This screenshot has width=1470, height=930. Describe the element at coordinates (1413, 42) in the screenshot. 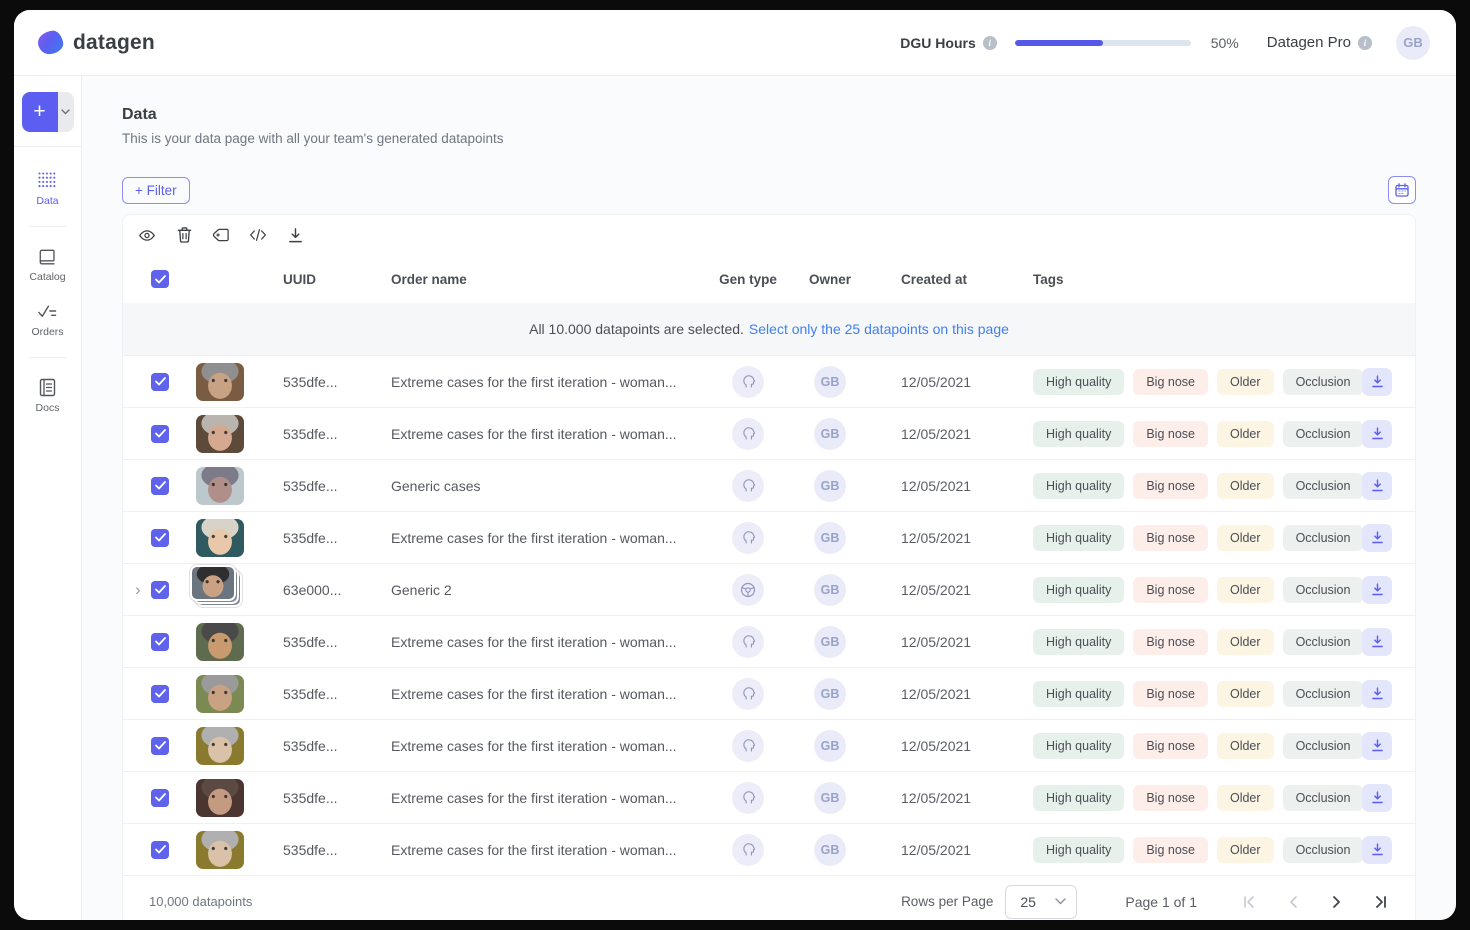

I see `user-avatar: GB` at that location.